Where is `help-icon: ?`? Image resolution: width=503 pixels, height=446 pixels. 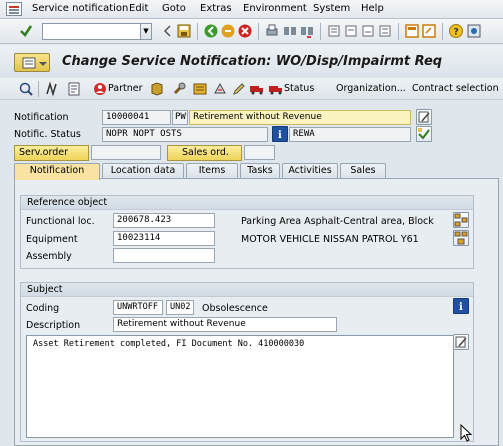
help-icon: ? is located at coordinates (456, 31).